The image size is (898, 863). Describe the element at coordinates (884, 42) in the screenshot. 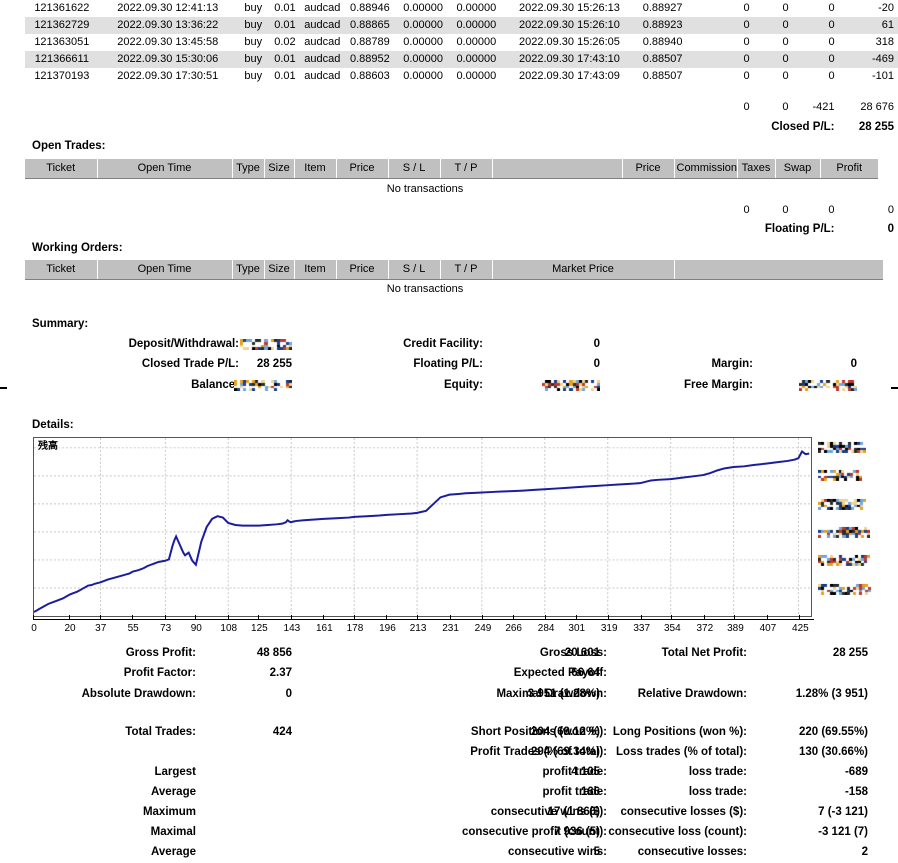

I see `cell-profit: 318` at that location.